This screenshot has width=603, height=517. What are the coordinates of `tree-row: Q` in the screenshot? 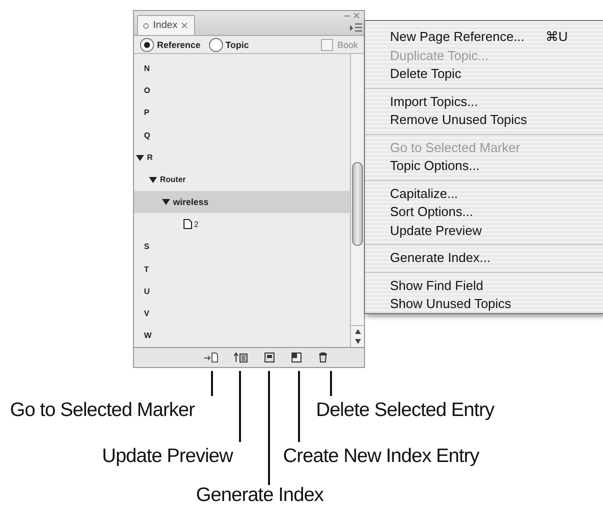 It's located at (242, 135).